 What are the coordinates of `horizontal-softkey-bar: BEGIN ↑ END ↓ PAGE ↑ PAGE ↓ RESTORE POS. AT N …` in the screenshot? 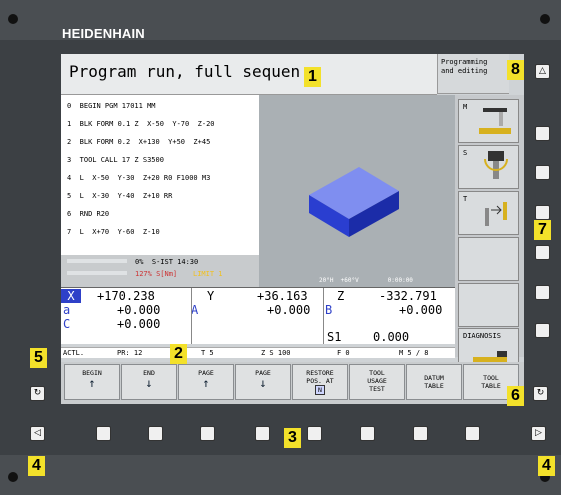 It's located at (292, 383).